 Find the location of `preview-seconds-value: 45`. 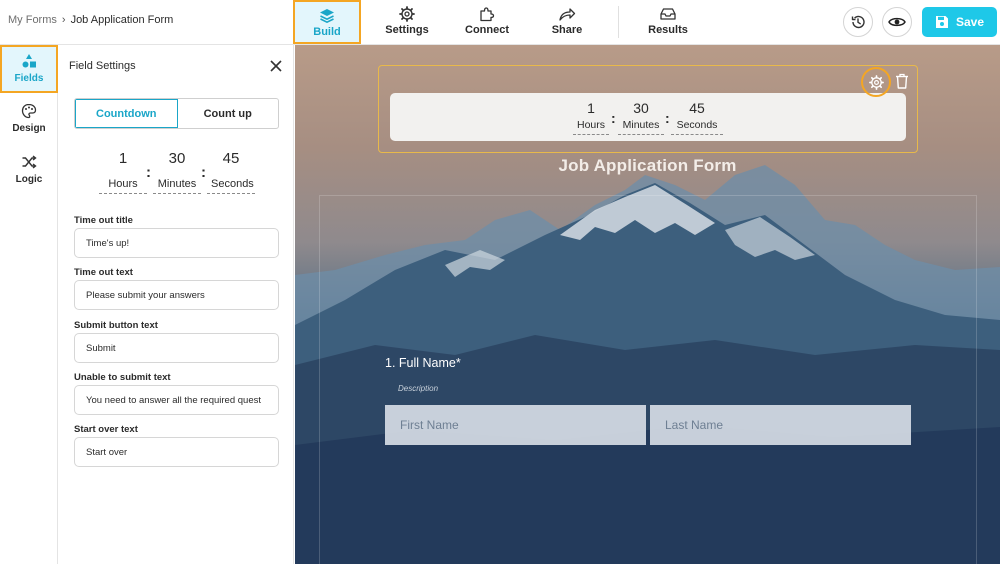

preview-seconds-value: 45 is located at coordinates (697, 108).